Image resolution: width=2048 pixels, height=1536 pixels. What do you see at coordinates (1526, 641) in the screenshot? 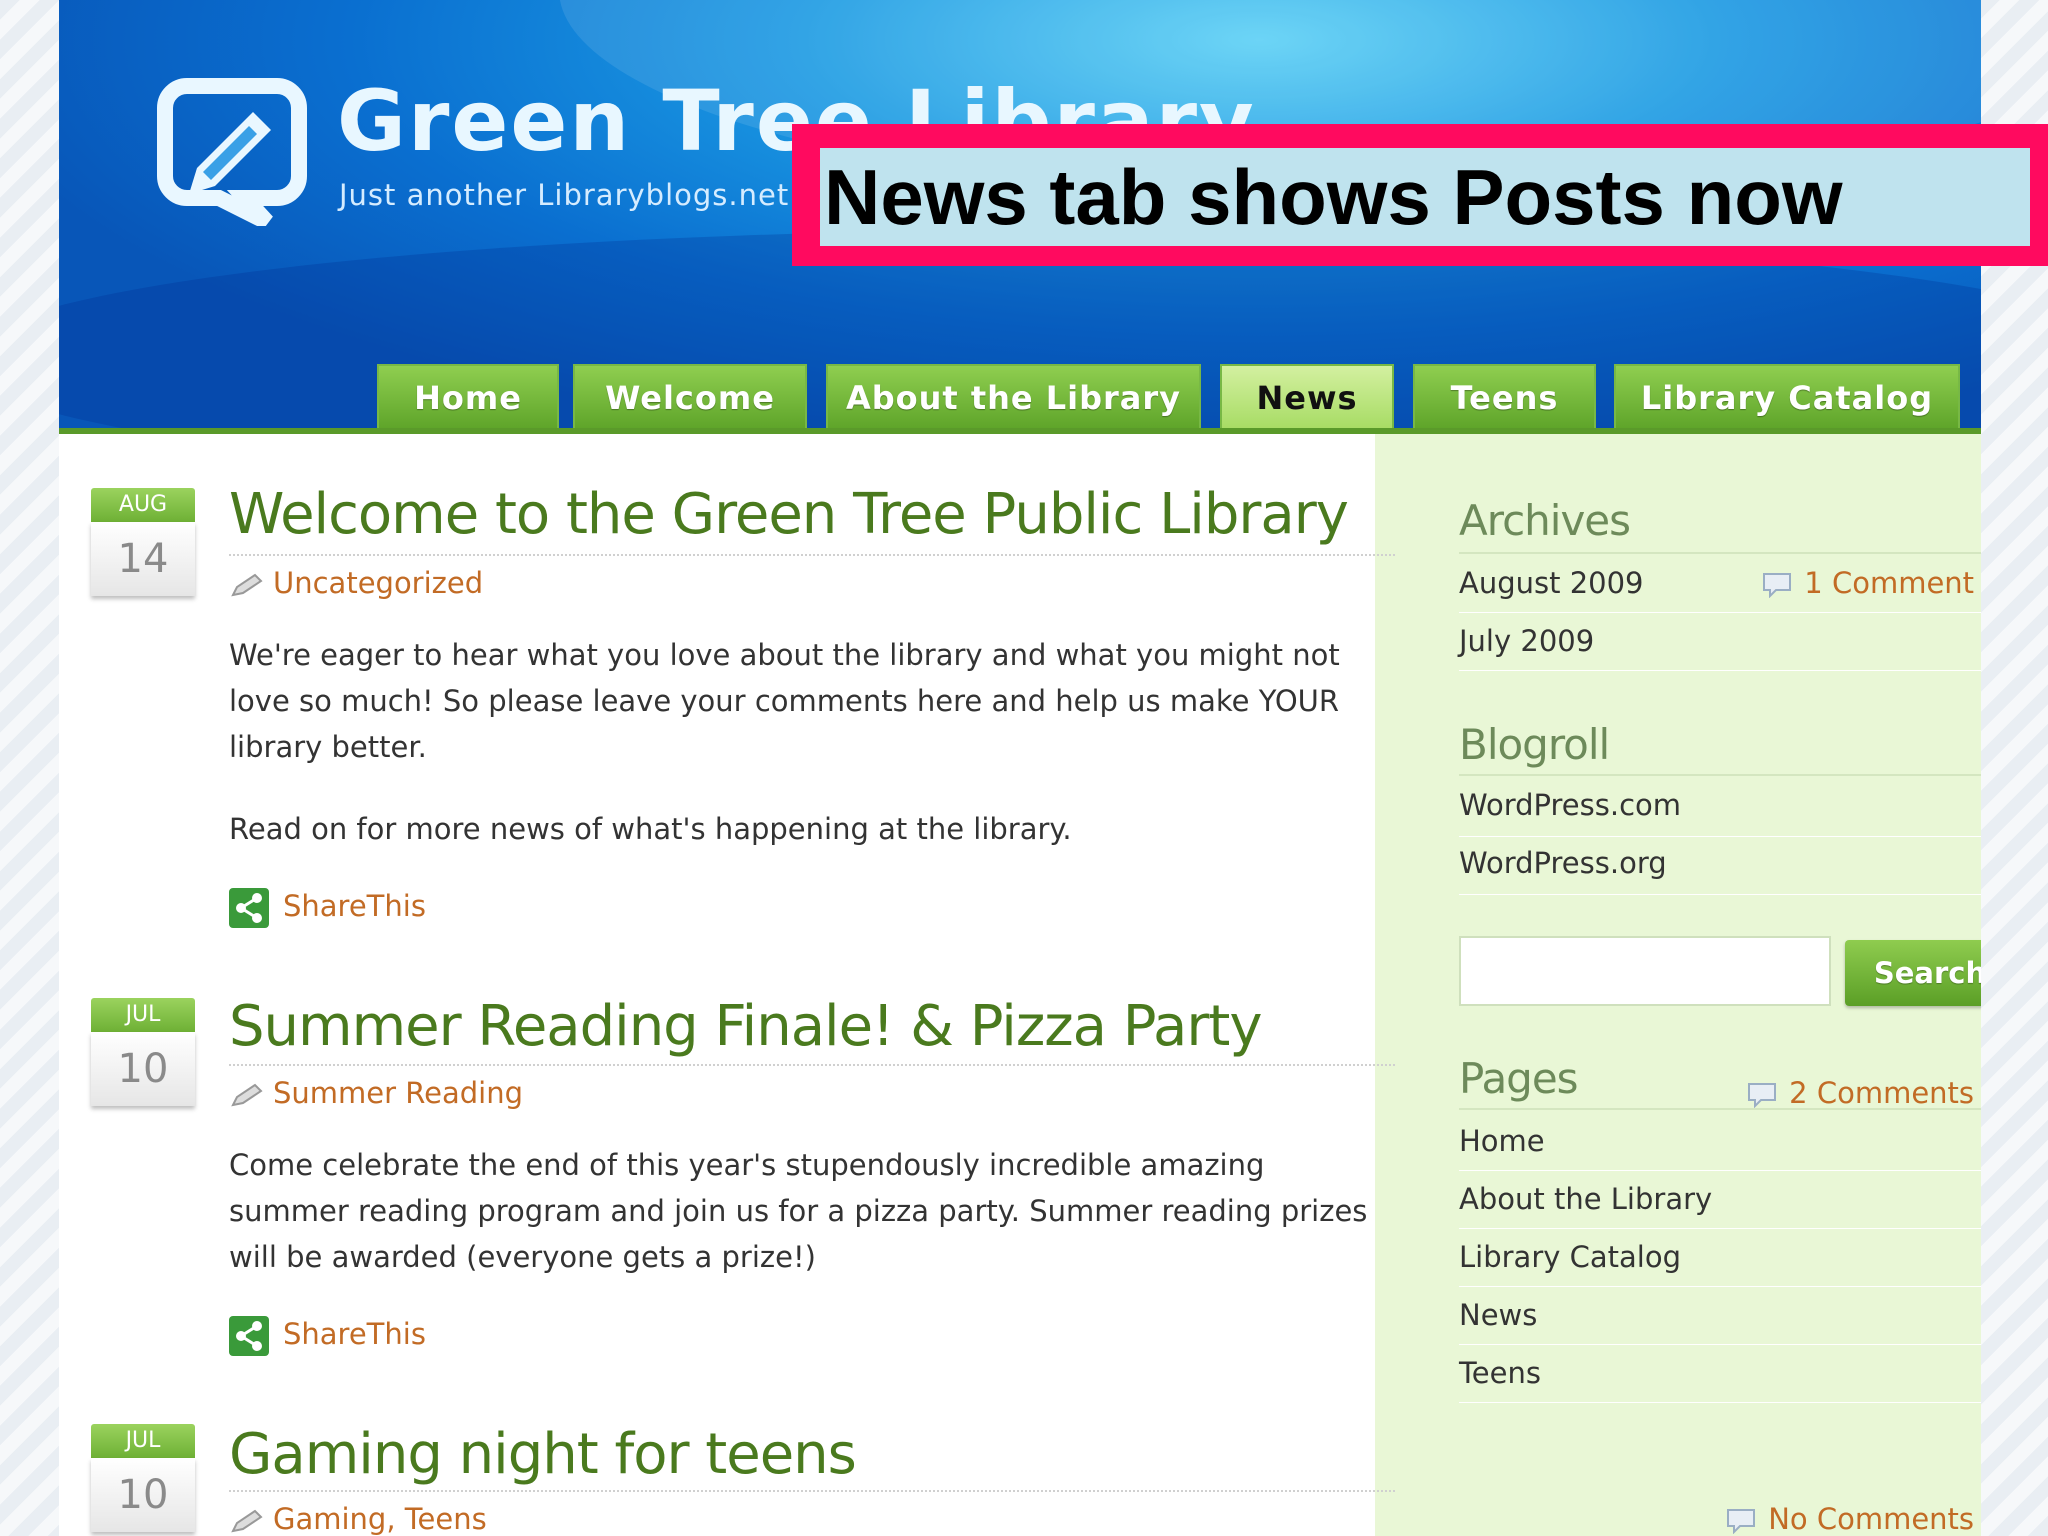
I see `archive-link-july-2009: July 2009` at bounding box center [1526, 641].